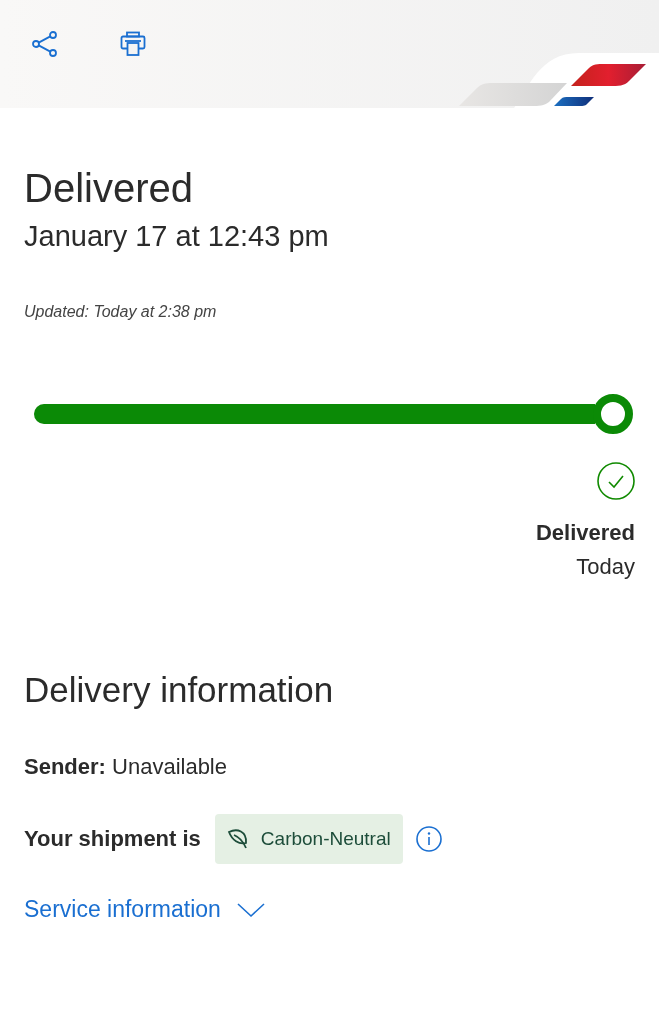 The width and height of the screenshot is (659, 1024). I want to click on shipment-label: Your shipment is, so click(112, 839).